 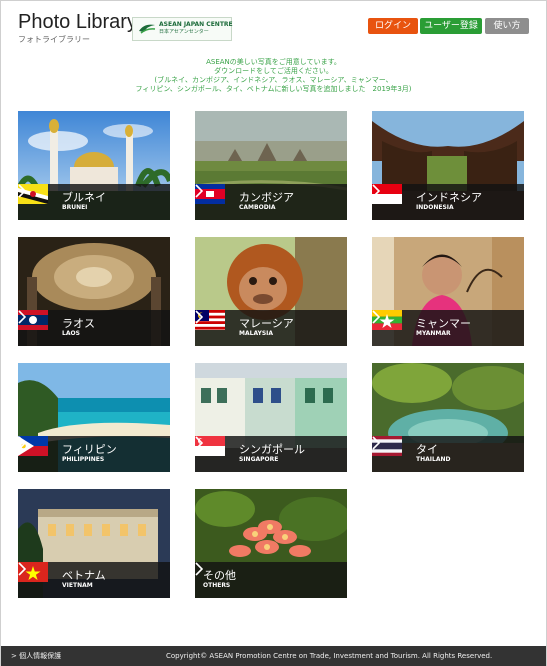 I want to click on tile-label-band: インドネシア INDONESIA, so click(x=448, y=202).